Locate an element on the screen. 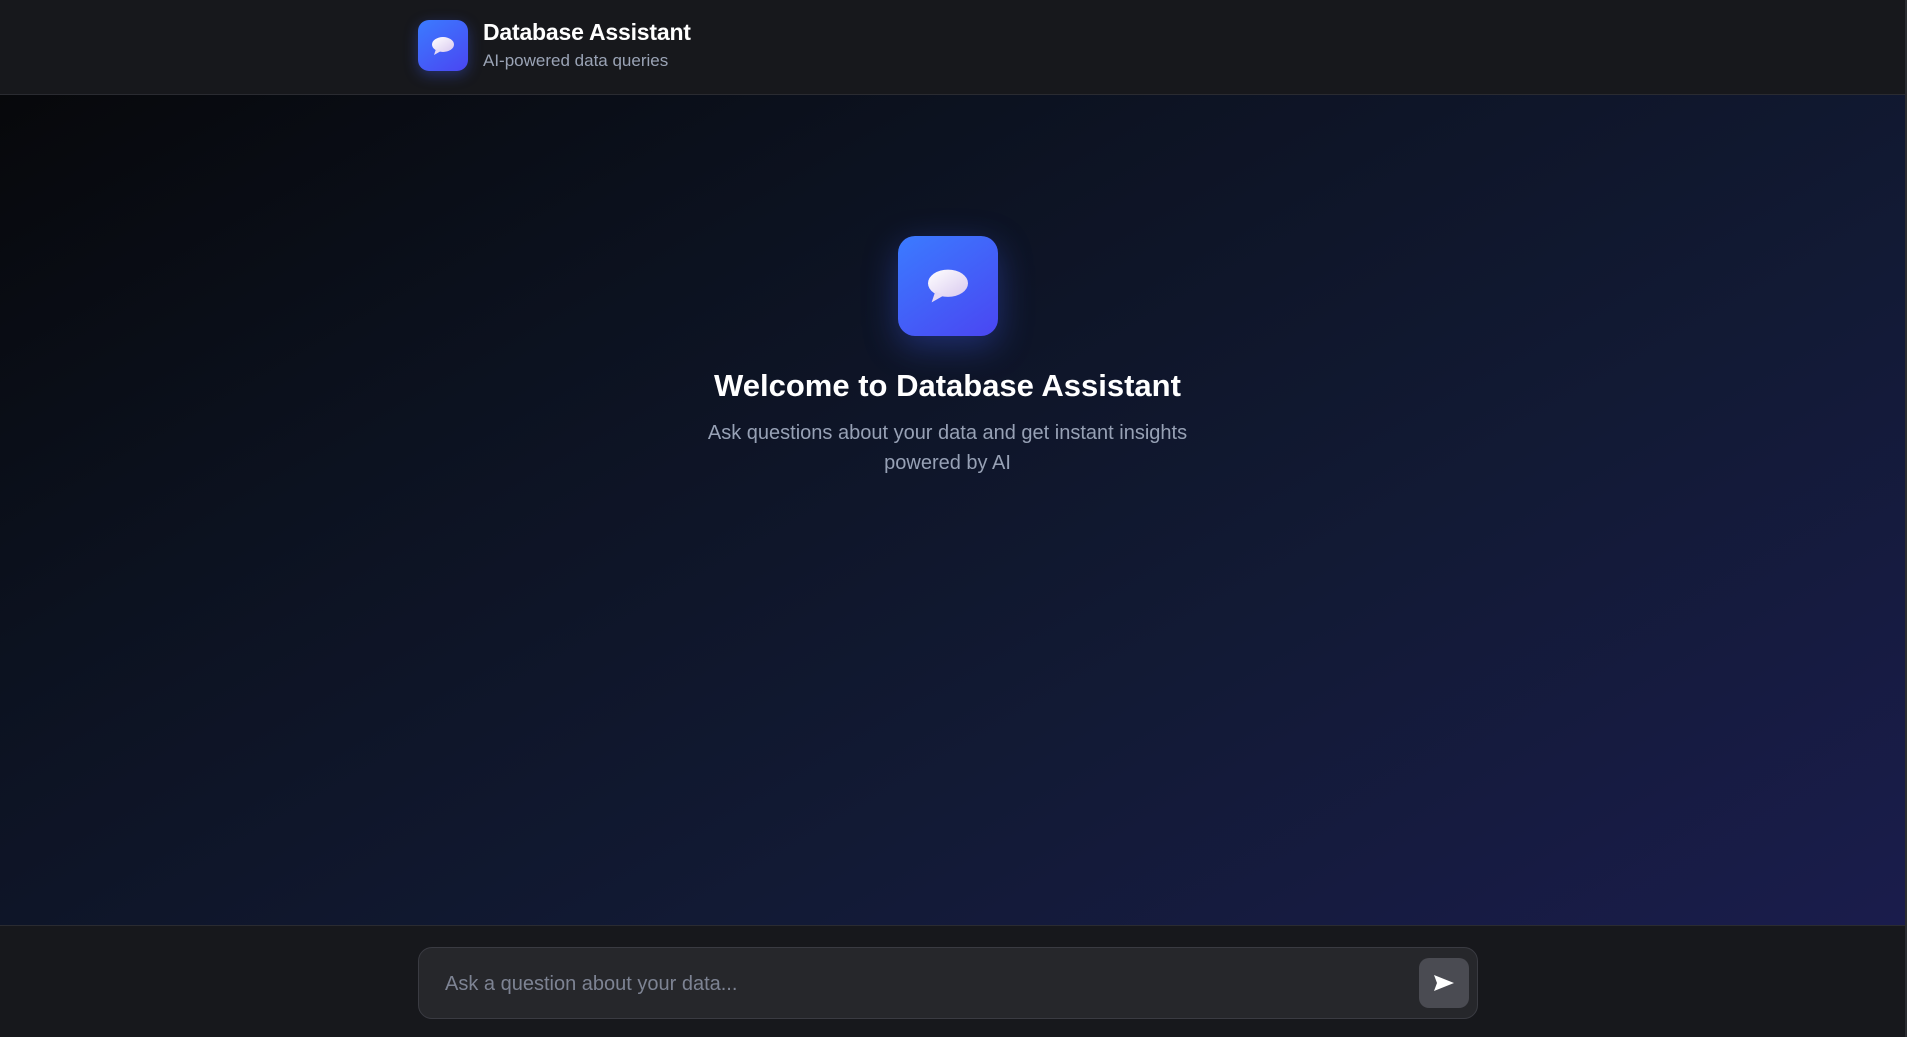 This screenshot has height=1037, width=1907. composer is located at coordinates (948, 983).